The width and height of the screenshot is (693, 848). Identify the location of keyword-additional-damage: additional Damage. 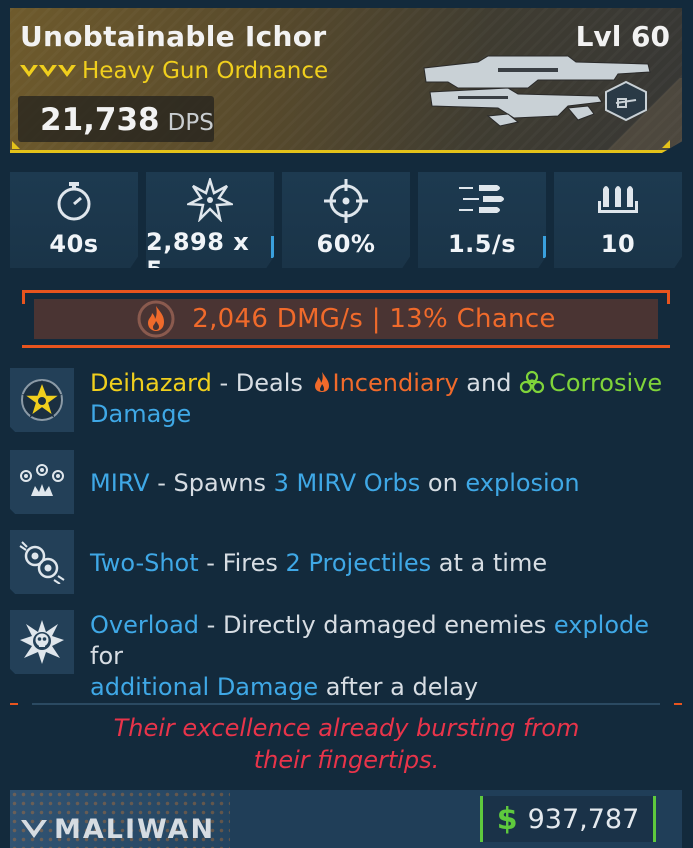
(204, 687).